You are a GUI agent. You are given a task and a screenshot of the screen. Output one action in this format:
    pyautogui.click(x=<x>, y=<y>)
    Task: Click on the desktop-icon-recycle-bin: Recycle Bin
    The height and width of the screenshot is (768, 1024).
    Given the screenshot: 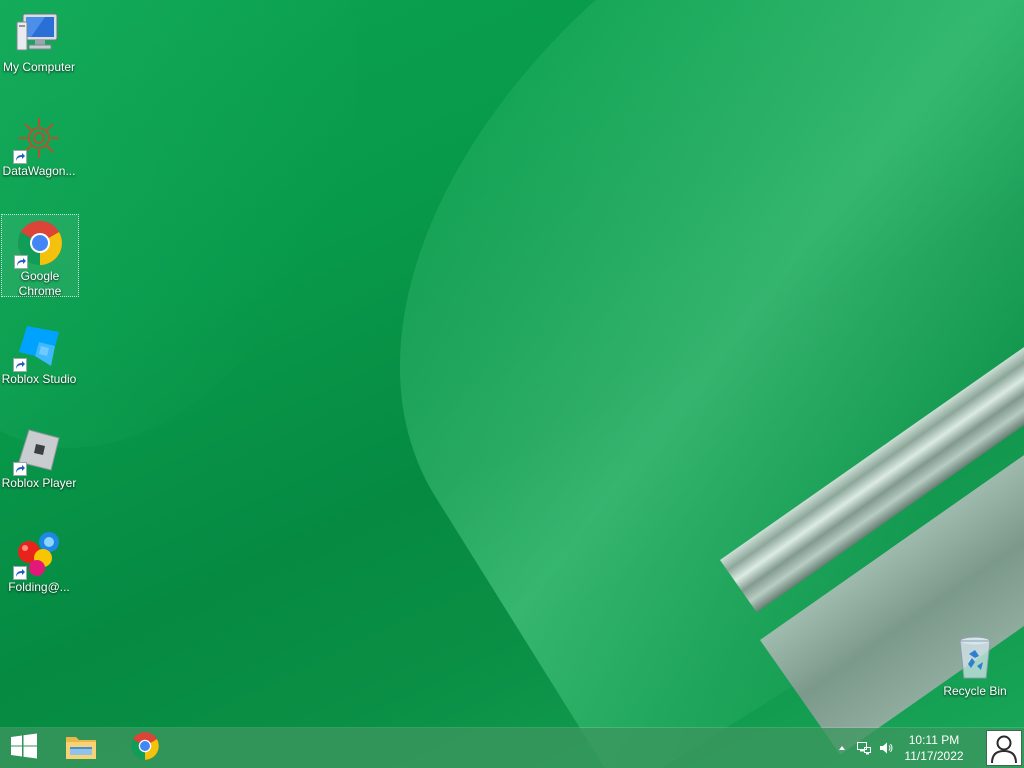 What is the action you would take?
    pyautogui.click(x=975, y=664)
    